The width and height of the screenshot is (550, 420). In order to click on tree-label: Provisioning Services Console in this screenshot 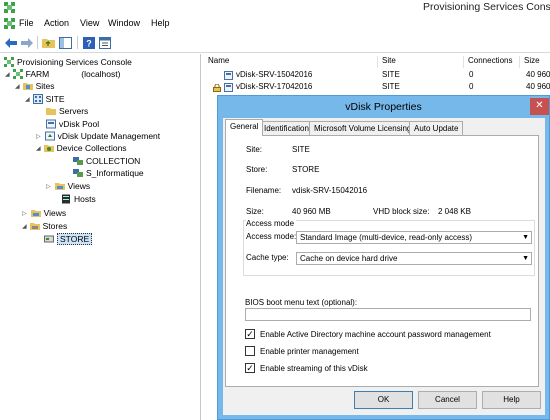, I will do `click(74, 62)`.